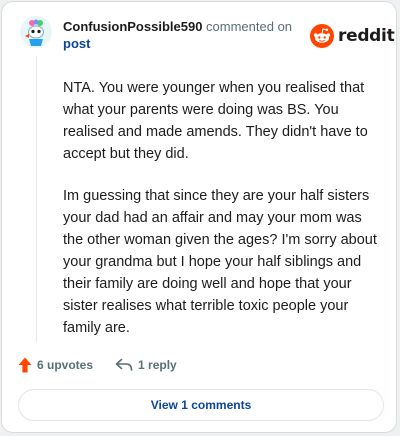 The image size is (400, 436). I want to click on comment-header: ConfusionPossible590 commented on post, so click(183, 35).